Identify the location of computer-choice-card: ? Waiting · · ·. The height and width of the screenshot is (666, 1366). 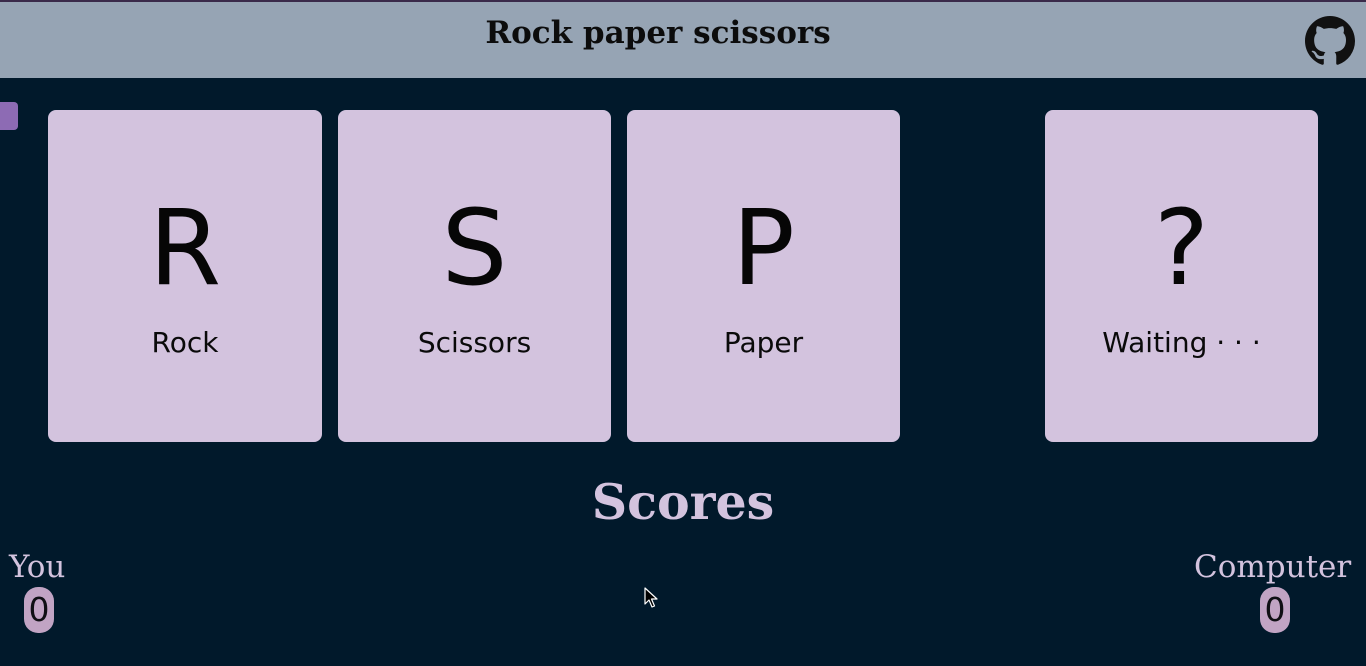
(1181, 276).